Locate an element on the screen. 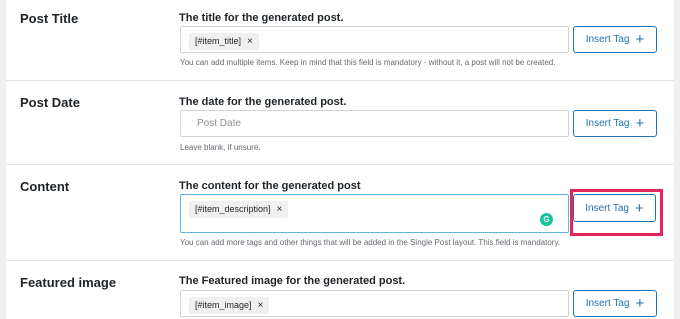 This screenshot has width=680, height=319. post-date-help: Leave blank, if unsure. is located at coordinates (220, 147).